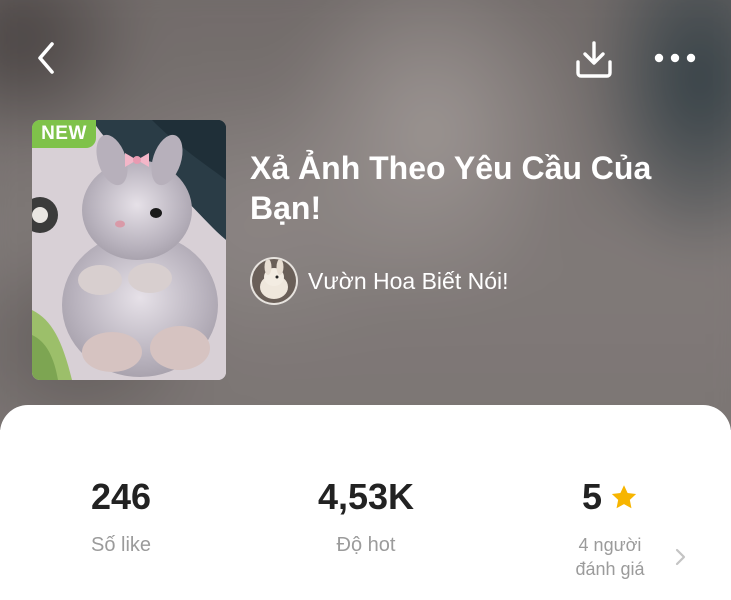 The width and height of the screenshot is (731, 600). I want to click on author-avatar-image, so click(274, 281).